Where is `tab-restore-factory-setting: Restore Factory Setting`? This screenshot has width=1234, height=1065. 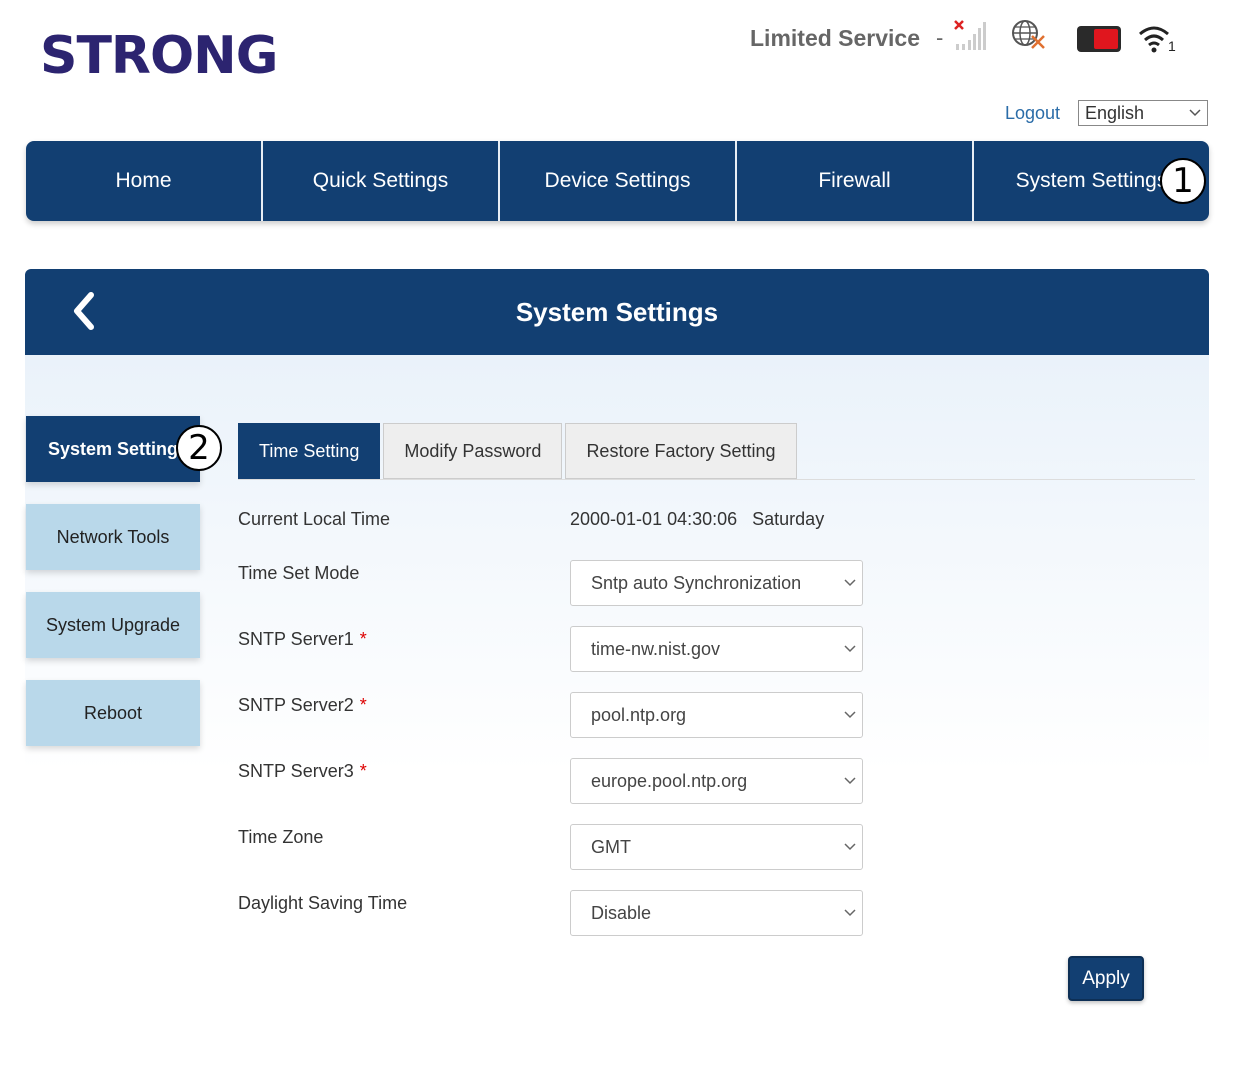
tab-restore-factory-setting: Restore Factory Setting is located at coordinates (681, 451).